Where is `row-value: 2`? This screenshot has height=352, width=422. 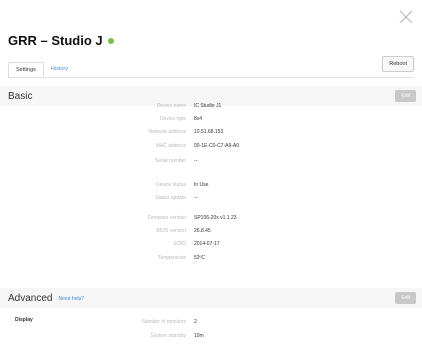
row-value: 2 is located at coordinates (195, 322).